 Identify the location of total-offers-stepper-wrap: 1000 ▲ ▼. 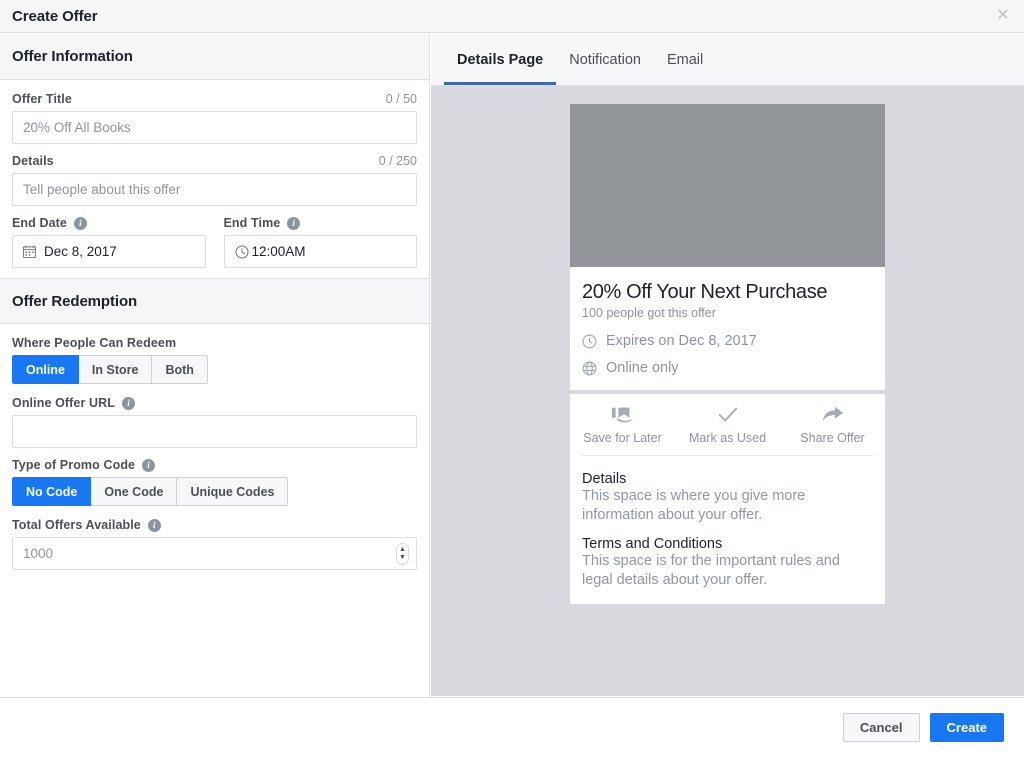
(214, 553).